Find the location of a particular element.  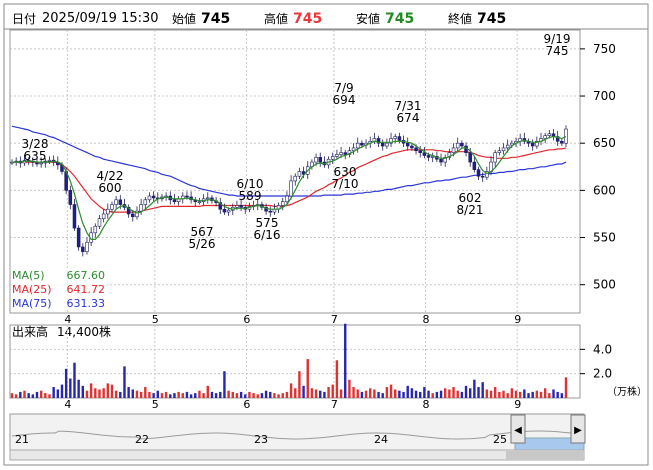

volume-unit: （万株） is located at coordinates (627, 391).